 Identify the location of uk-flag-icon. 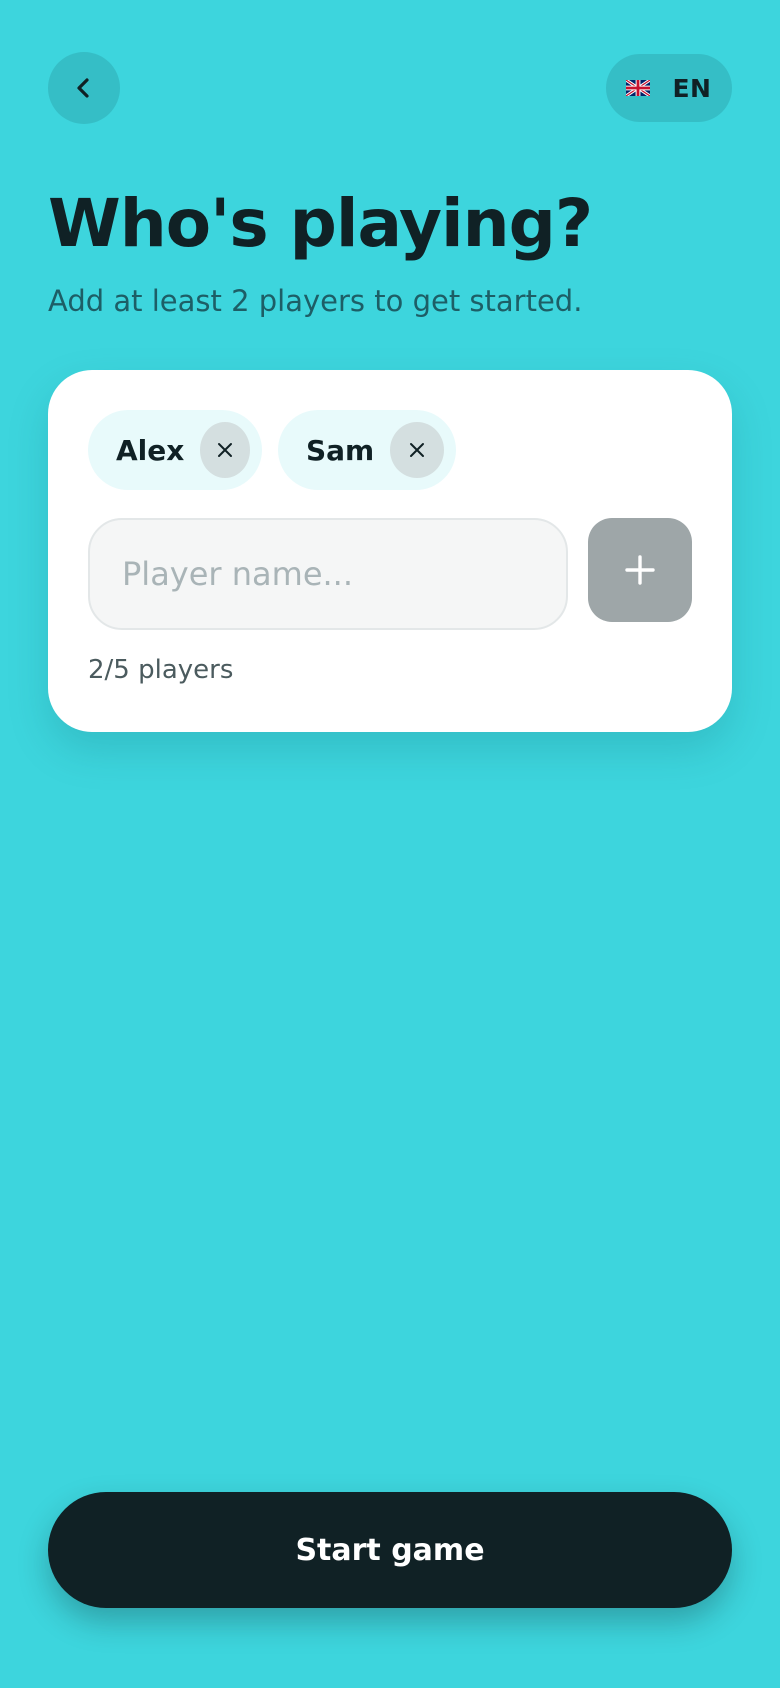
(638, 88).